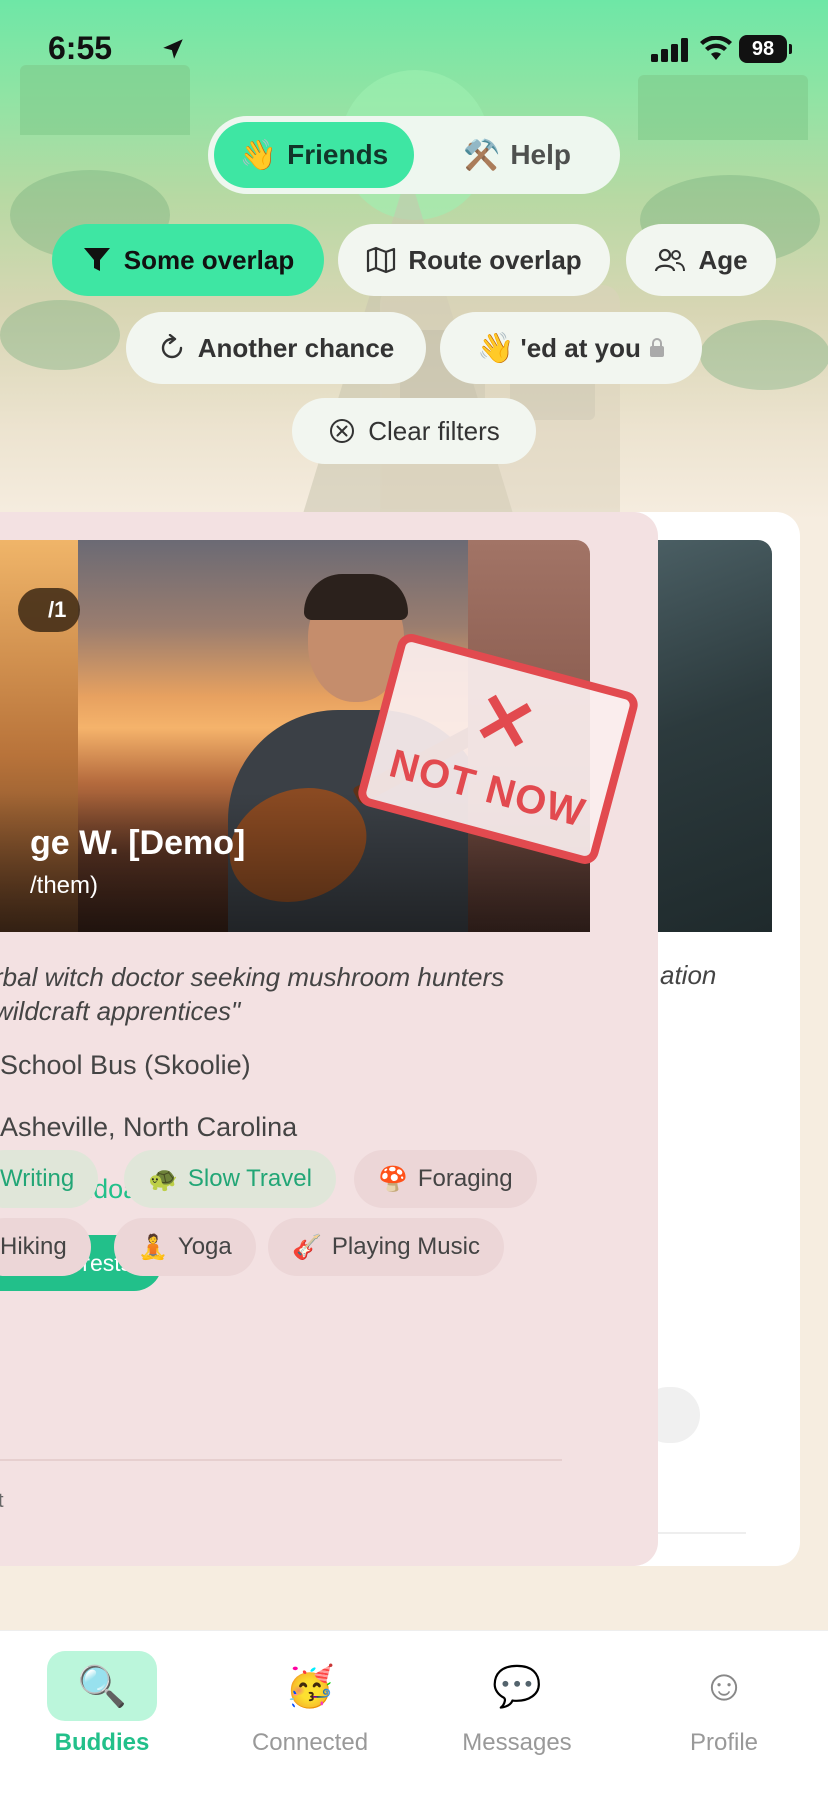 The image size is (828, 1793). I want to click on meditation-icon: 🧘, so click(153, 1247).